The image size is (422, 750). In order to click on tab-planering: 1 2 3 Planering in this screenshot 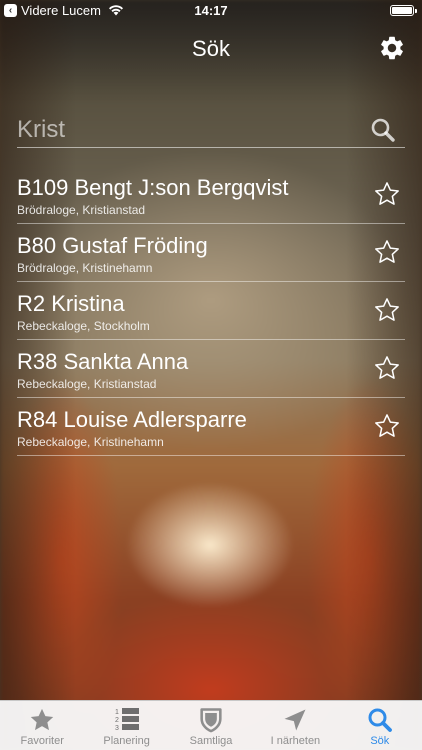, I will do `click(126, 725)`.